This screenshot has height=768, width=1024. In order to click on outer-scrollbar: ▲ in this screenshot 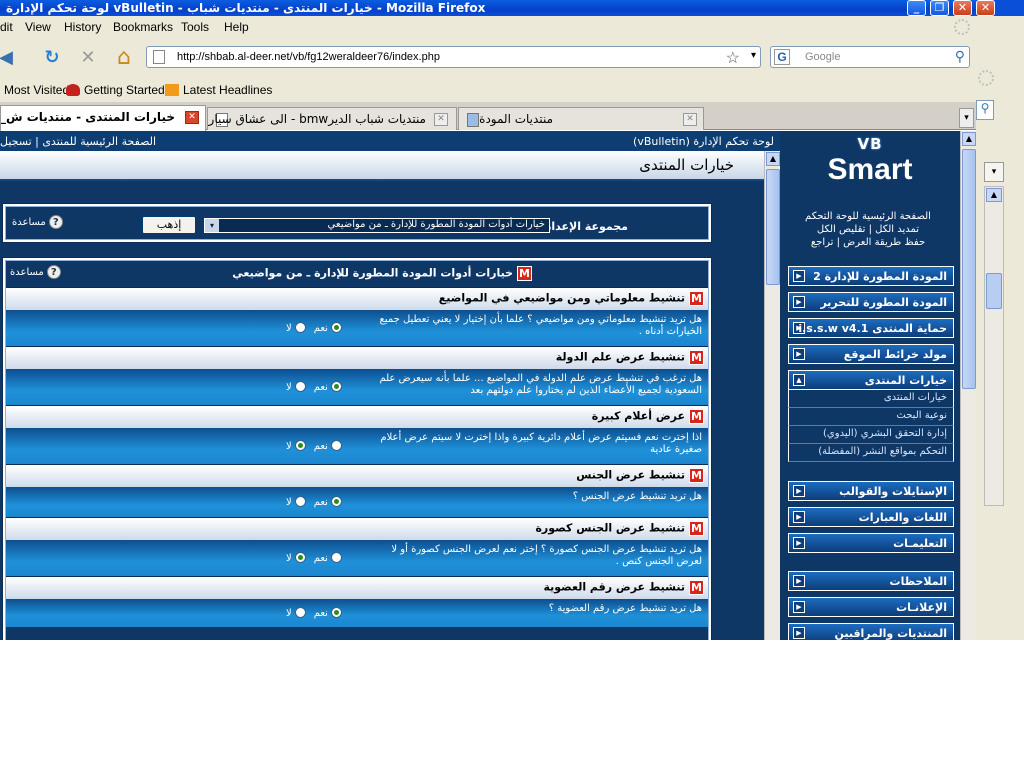, I will do `click(994, 346)`.